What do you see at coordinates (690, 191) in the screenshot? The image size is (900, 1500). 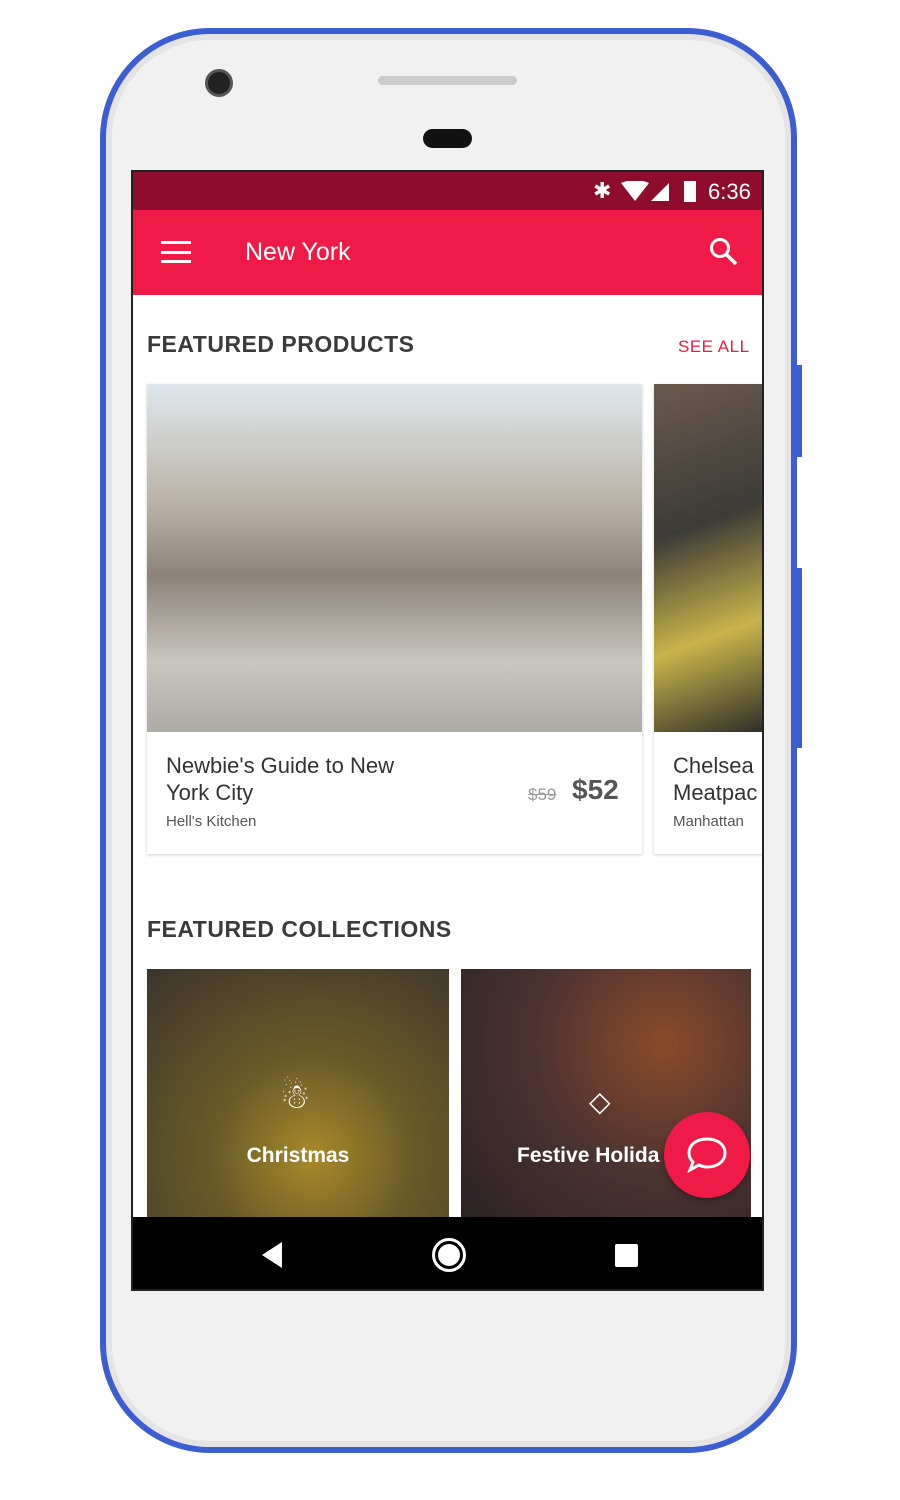 I see `battery-icon` at bounding box center [690, 191].